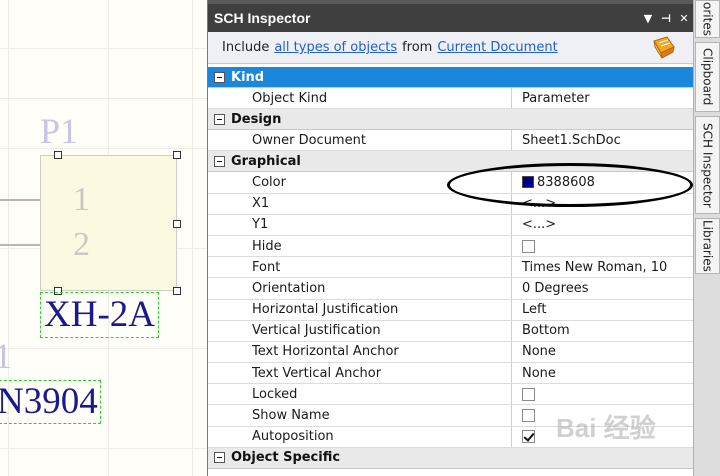 The image size is (720, 476). Describe the element at coordinates (81, 244) in the screenshot. I see `pin-number: 2` at that location.